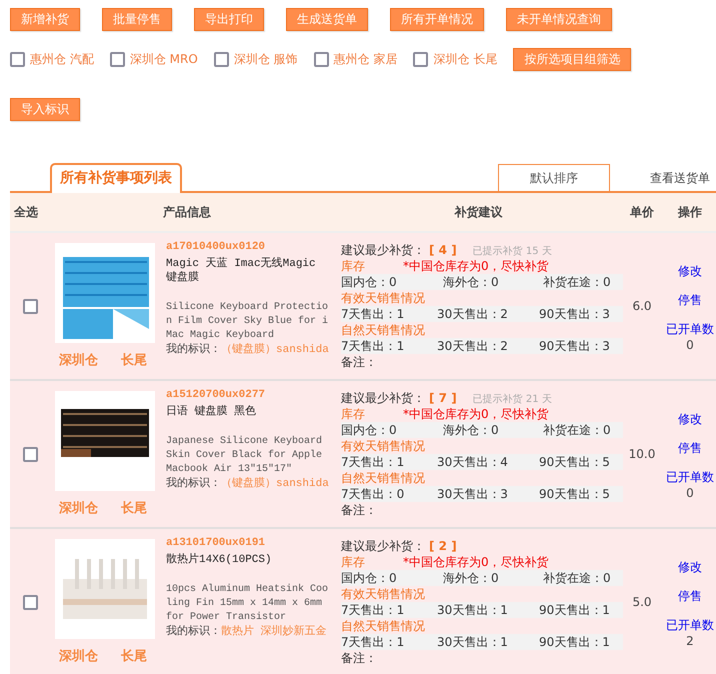  I want to click on product-description: Japanese Silicone Keyboard Skin Cover Black for Apple Macbook Air 13"15"17", so click(245, 456).